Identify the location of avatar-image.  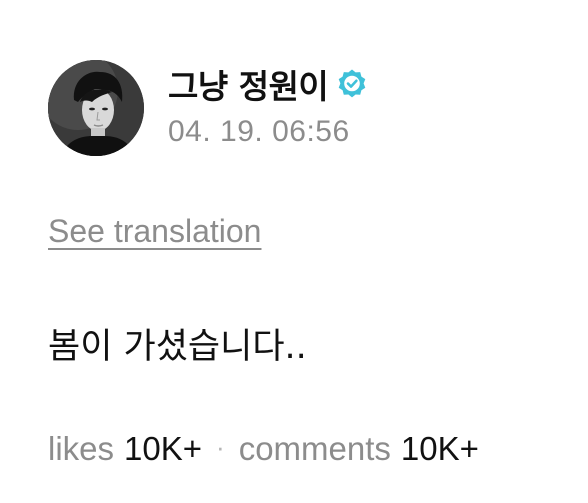
(96, 108).